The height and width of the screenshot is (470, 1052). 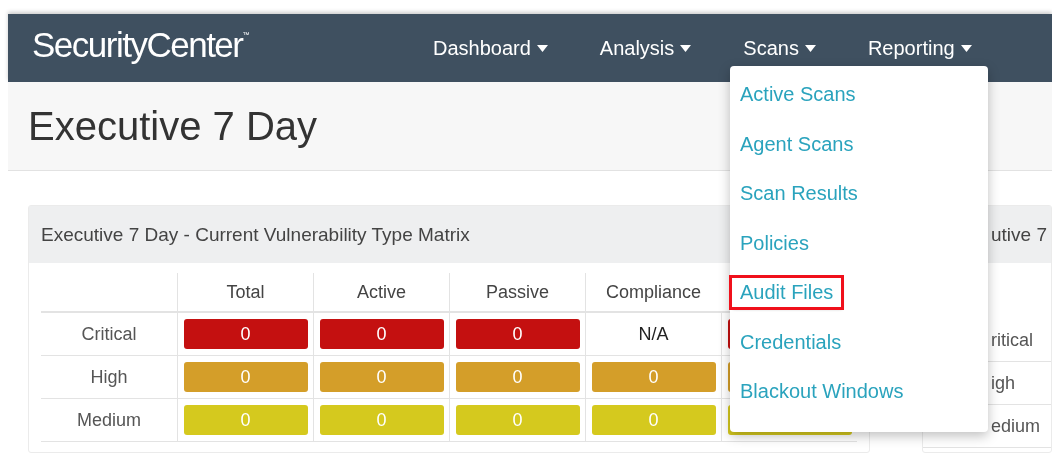 I want to click on column-header: Passive, so click(x=517, y=293).